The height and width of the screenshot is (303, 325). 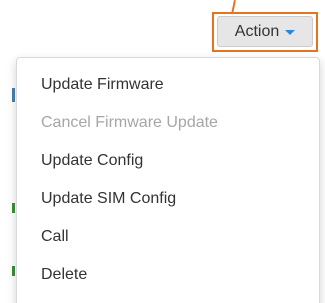 What do you see at coordinates (168, 237) in the screenshot?
I see `menu-item-call: Call` at bounding box center [168, 237].